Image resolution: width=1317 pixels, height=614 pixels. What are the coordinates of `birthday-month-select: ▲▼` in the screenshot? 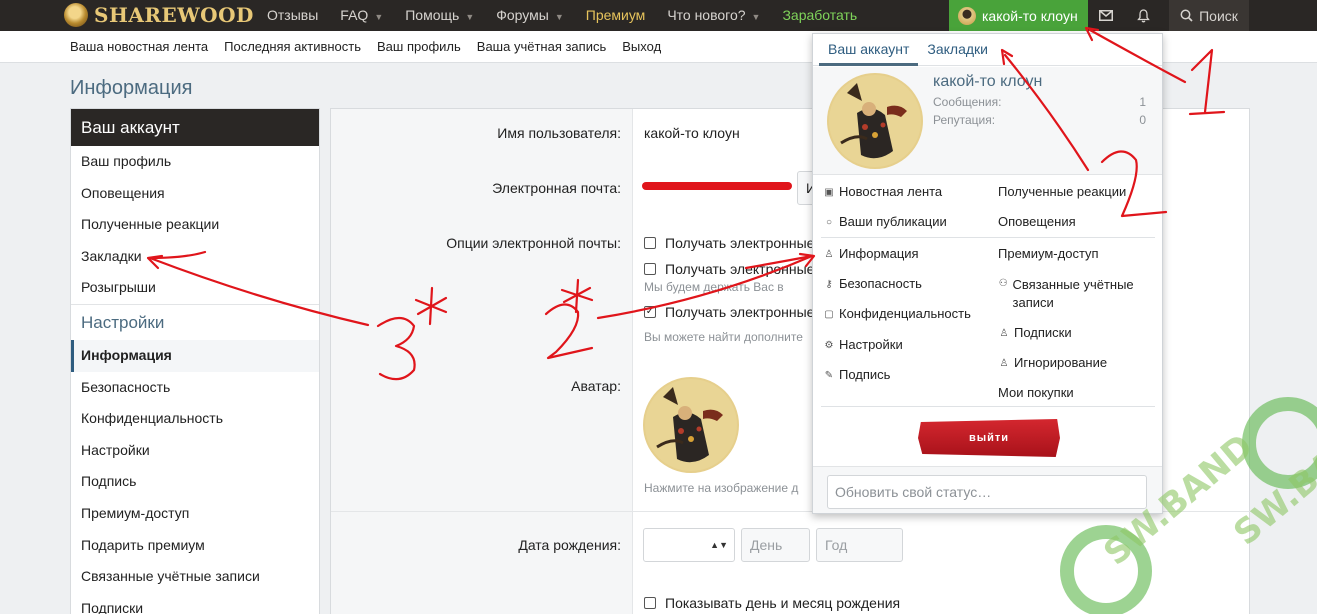 It's located at (689, 545).